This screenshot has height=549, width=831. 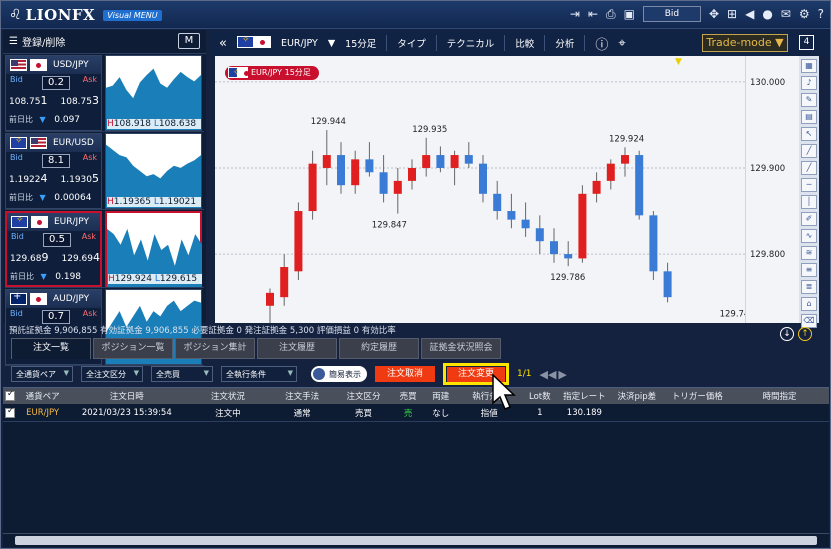 What do you see at coordinates (629, 14) in the screenshot?
I see `save-icon: ▣` at bounding box center [629, 14].